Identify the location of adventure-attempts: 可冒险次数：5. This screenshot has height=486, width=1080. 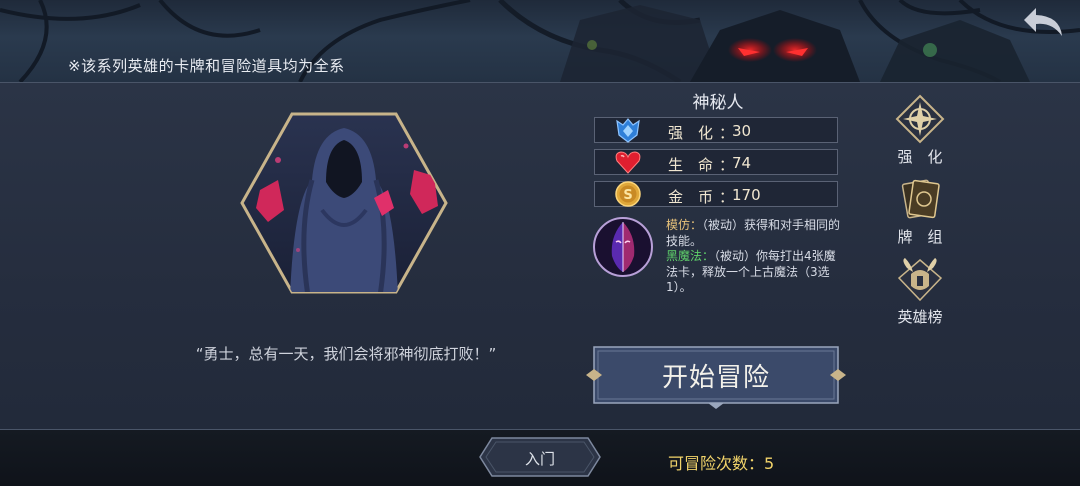
(721, 462).